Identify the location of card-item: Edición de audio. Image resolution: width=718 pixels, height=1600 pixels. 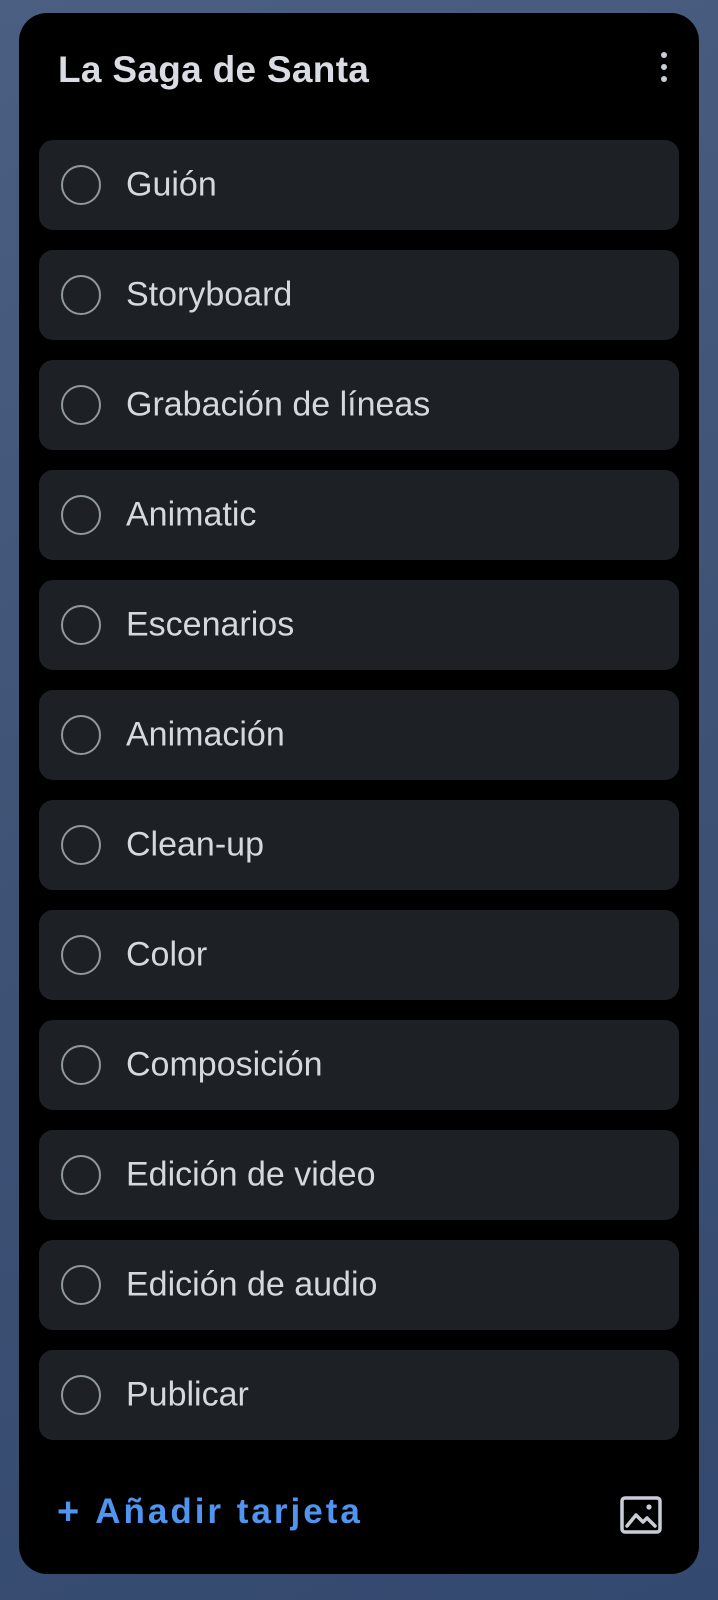
(359, 1285).